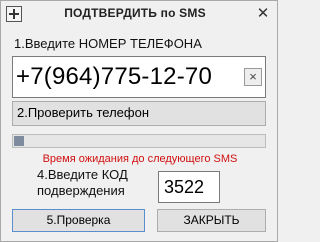 This screenshot has height=242, width=320. What do you see at coordinates (211, 220) in the screenshot?
I see `close-button: ЗАКРЫТЬ` at bounding box center [211, 220].